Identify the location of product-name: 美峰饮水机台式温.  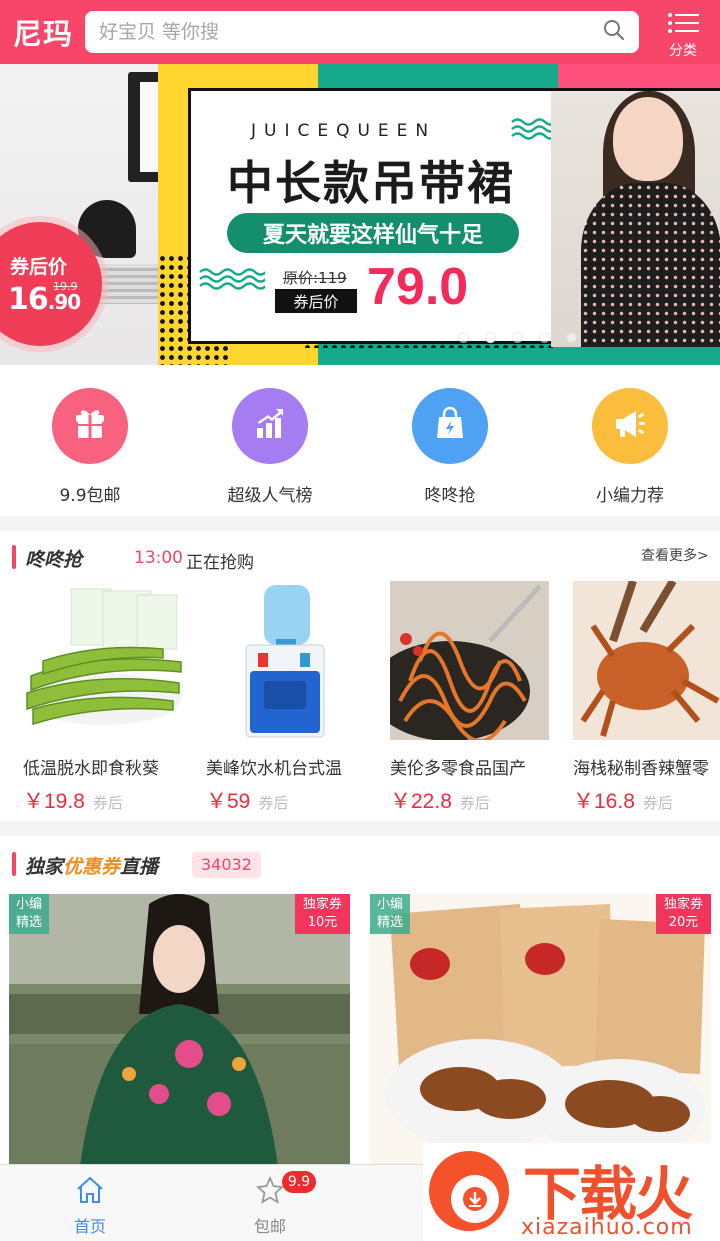
(274, 769).